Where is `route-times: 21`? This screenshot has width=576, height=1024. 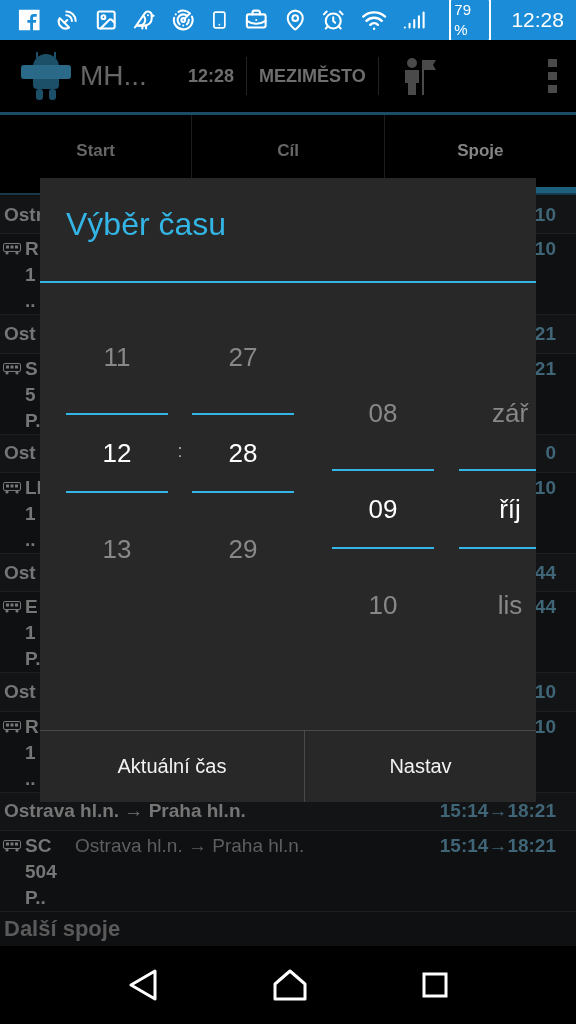 route-times: 21 is located at coordinates (545, 334).